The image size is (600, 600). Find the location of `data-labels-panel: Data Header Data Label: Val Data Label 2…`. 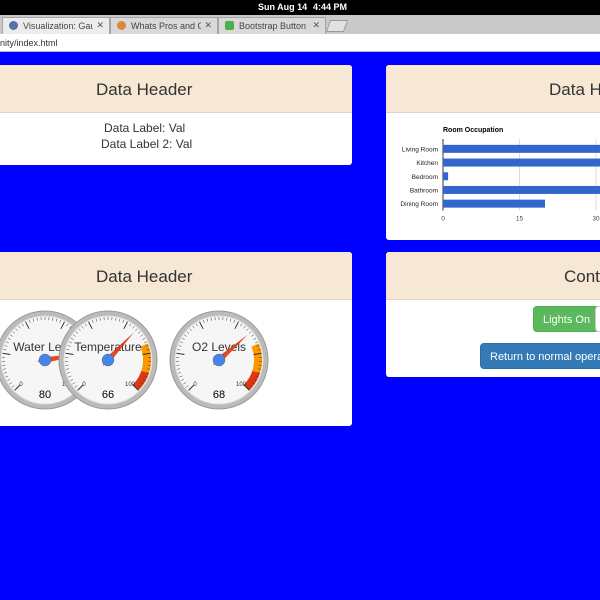

data-labels-panel: Data Header Data Label: Val Data Label 2… is located at coordinates (176, 115).